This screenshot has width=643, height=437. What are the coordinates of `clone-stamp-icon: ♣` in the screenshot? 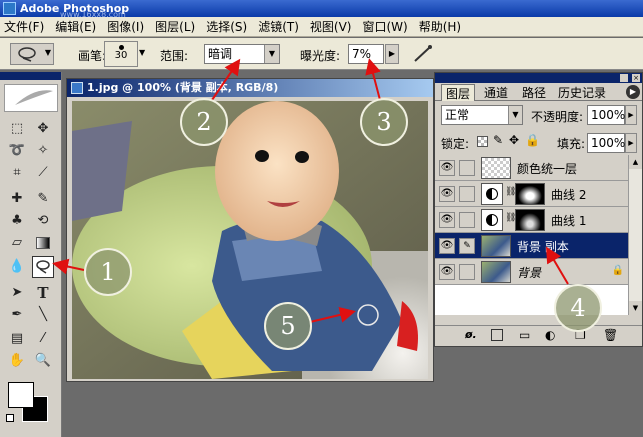 It's located at (17, 221).